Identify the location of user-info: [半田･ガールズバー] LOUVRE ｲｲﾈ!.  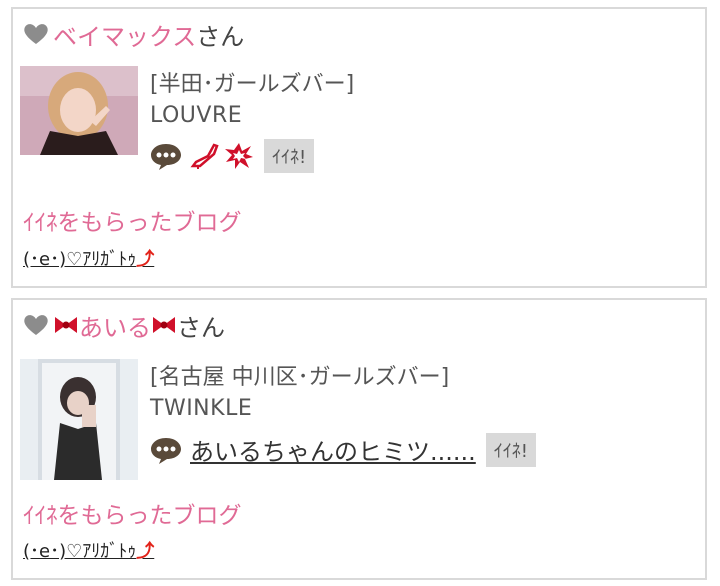
(252, 121).